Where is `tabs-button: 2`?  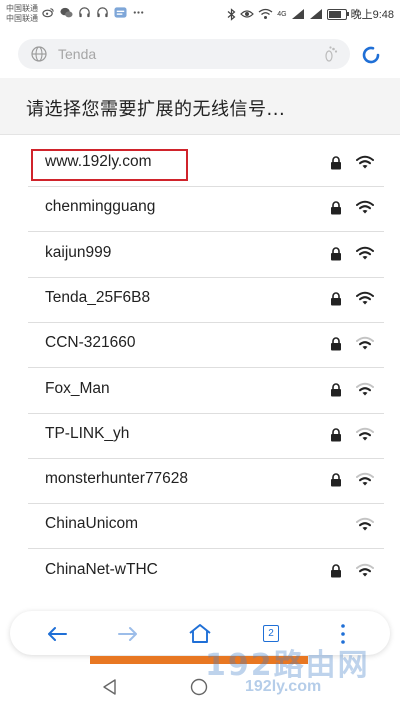
tabs-button: 2 is located at coordinates (271, 634).